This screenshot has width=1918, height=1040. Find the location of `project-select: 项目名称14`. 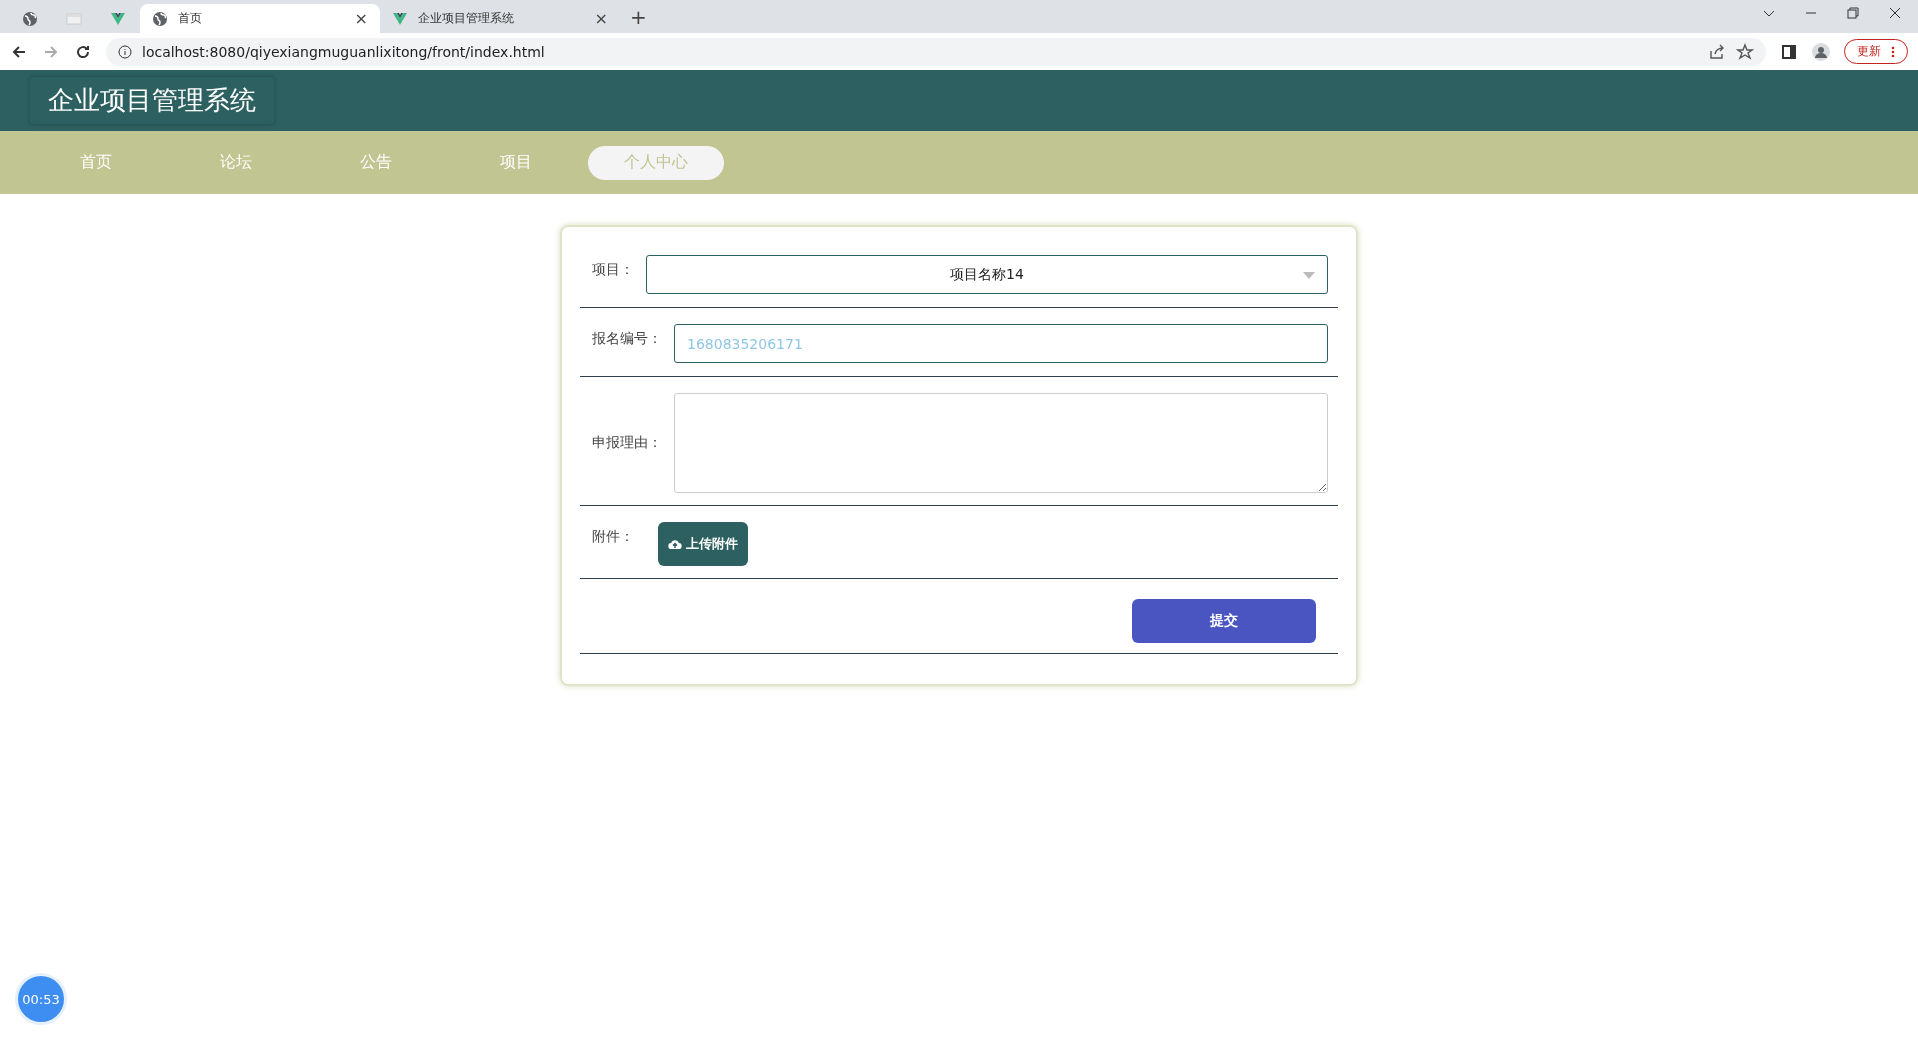

project-select: 项目名称14 is located at coordinates (987, 274).